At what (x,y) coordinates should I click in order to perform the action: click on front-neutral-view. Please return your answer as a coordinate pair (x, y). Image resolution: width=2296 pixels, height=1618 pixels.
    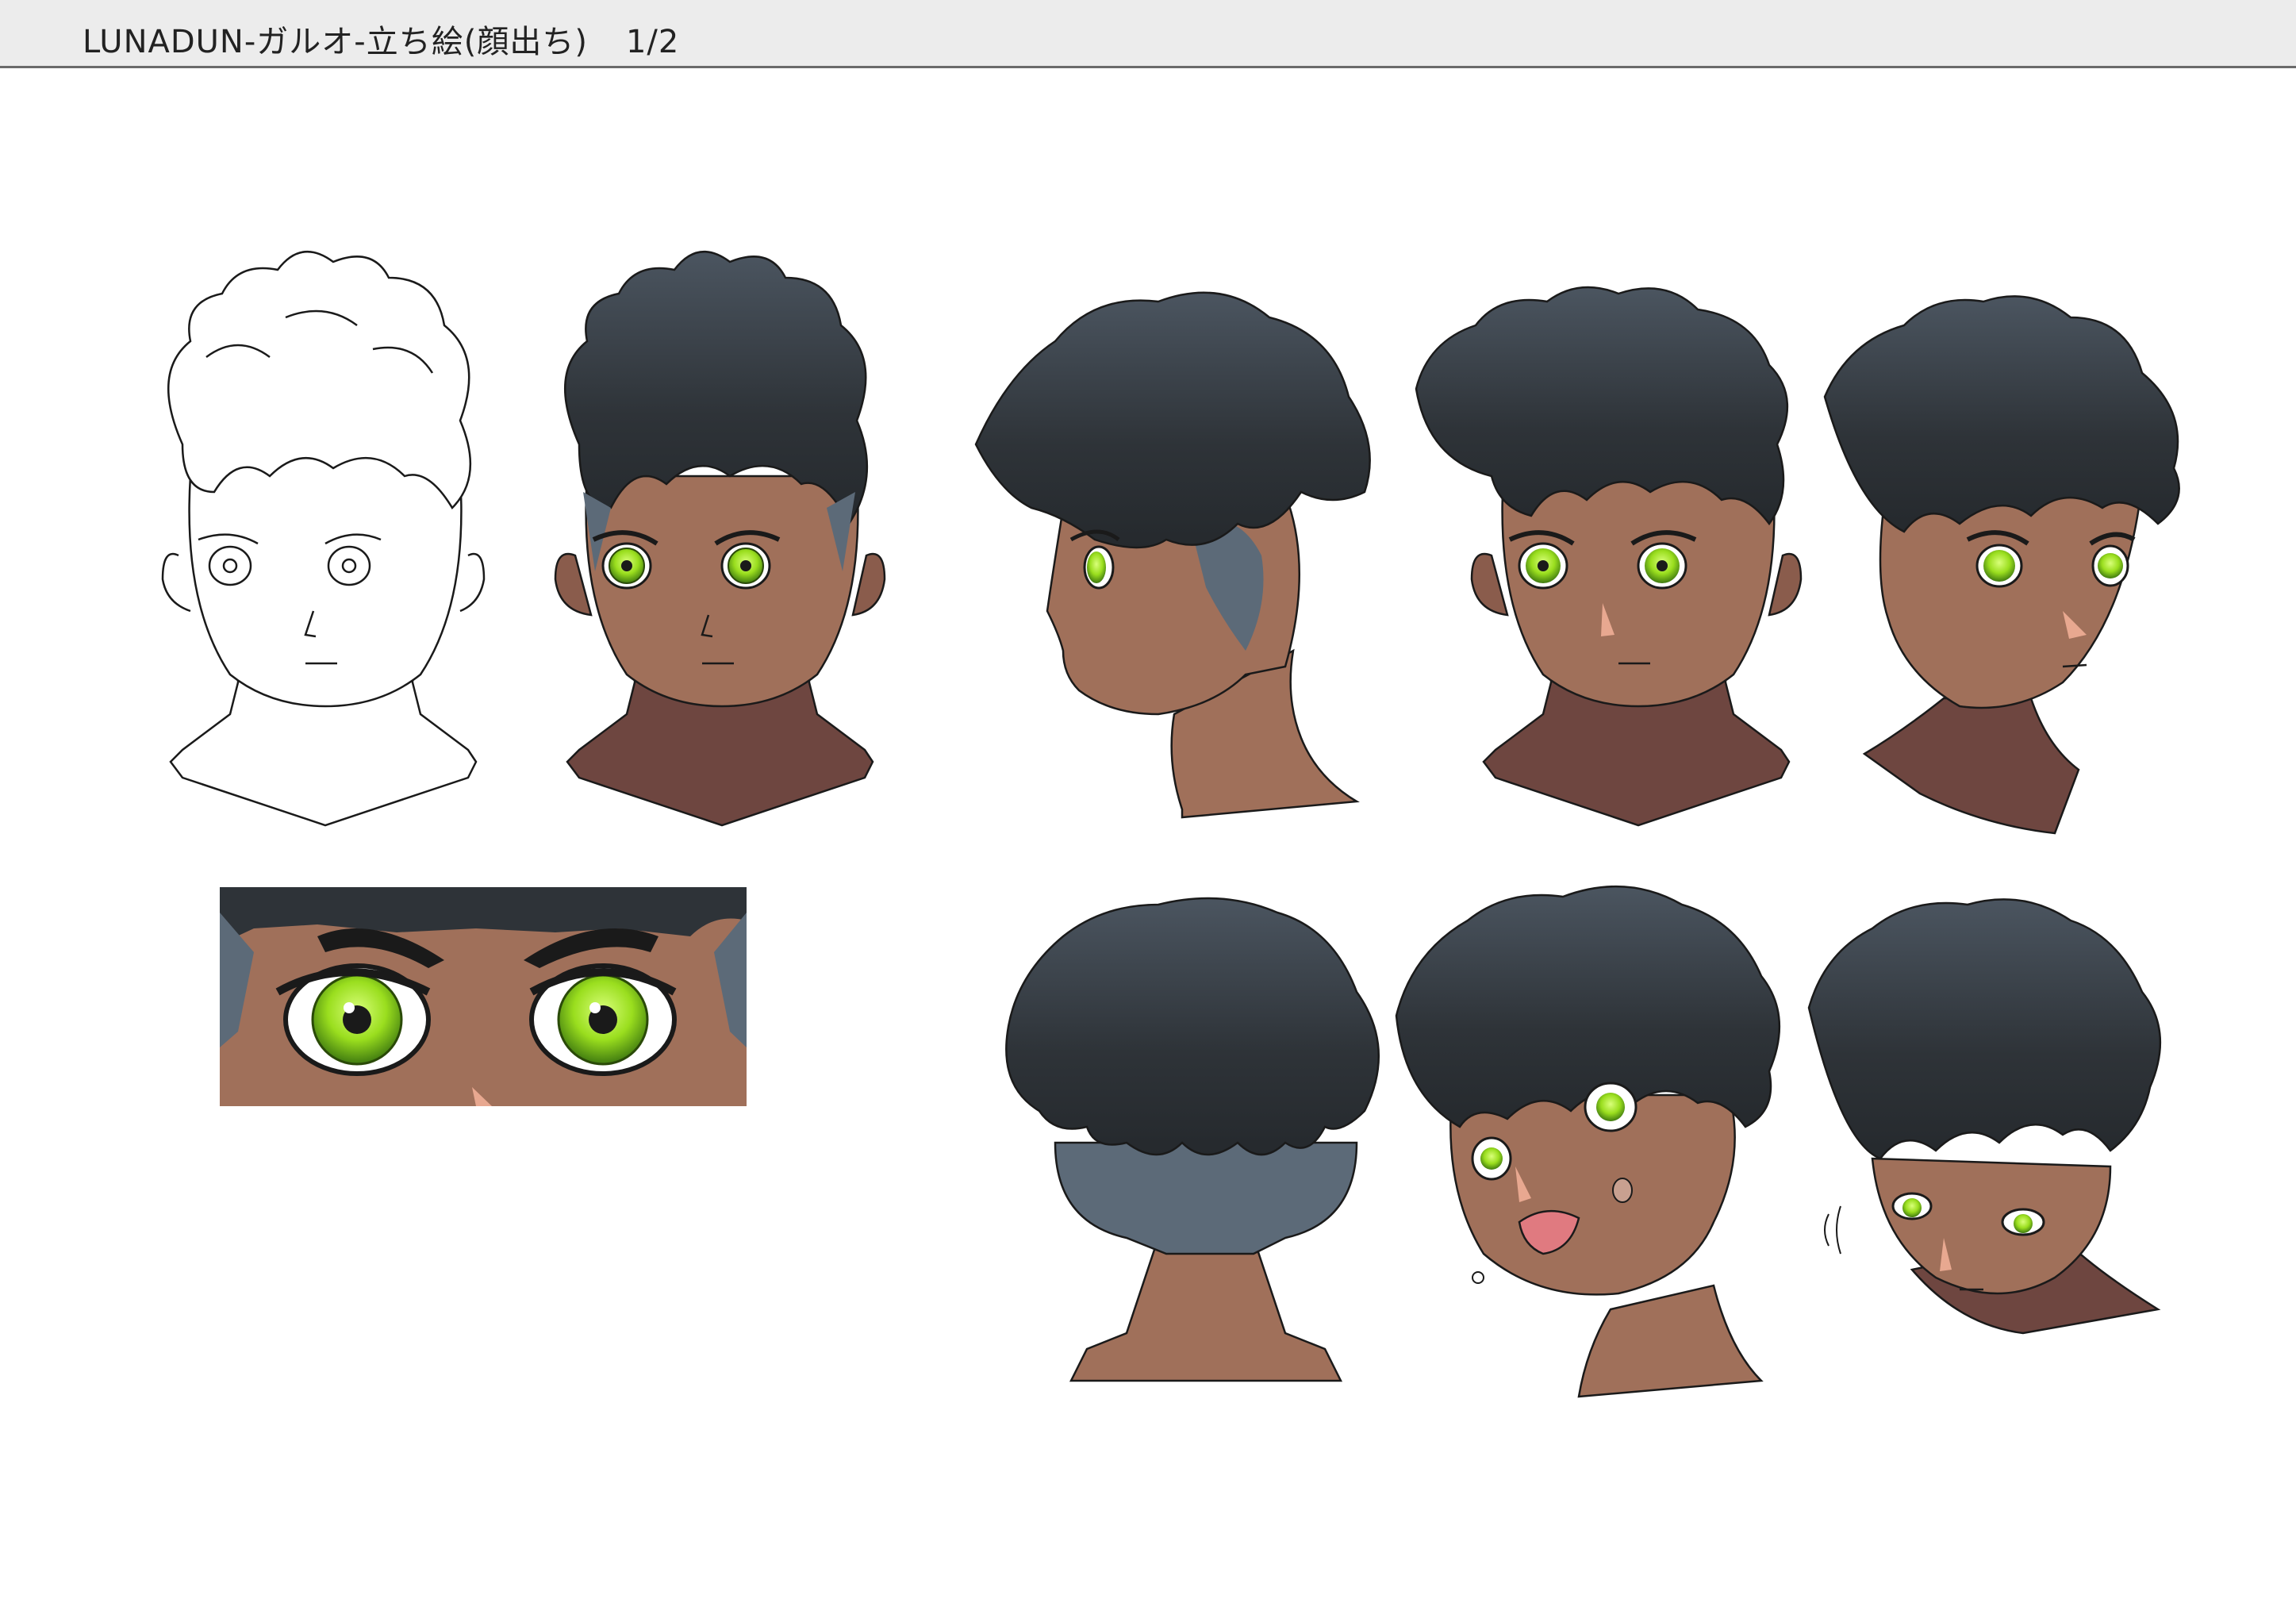
    Looking at the image, I should click on (1609, 556).